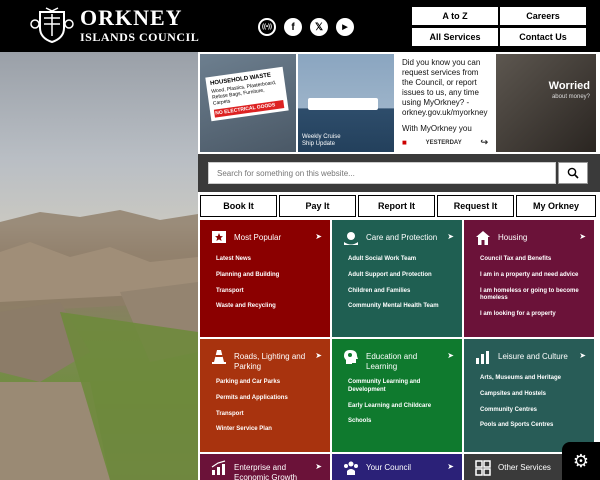 The width and height of the screenshot is (600, 480). I want to click on logo-line-1: ORKNEY, so click(131, 17).